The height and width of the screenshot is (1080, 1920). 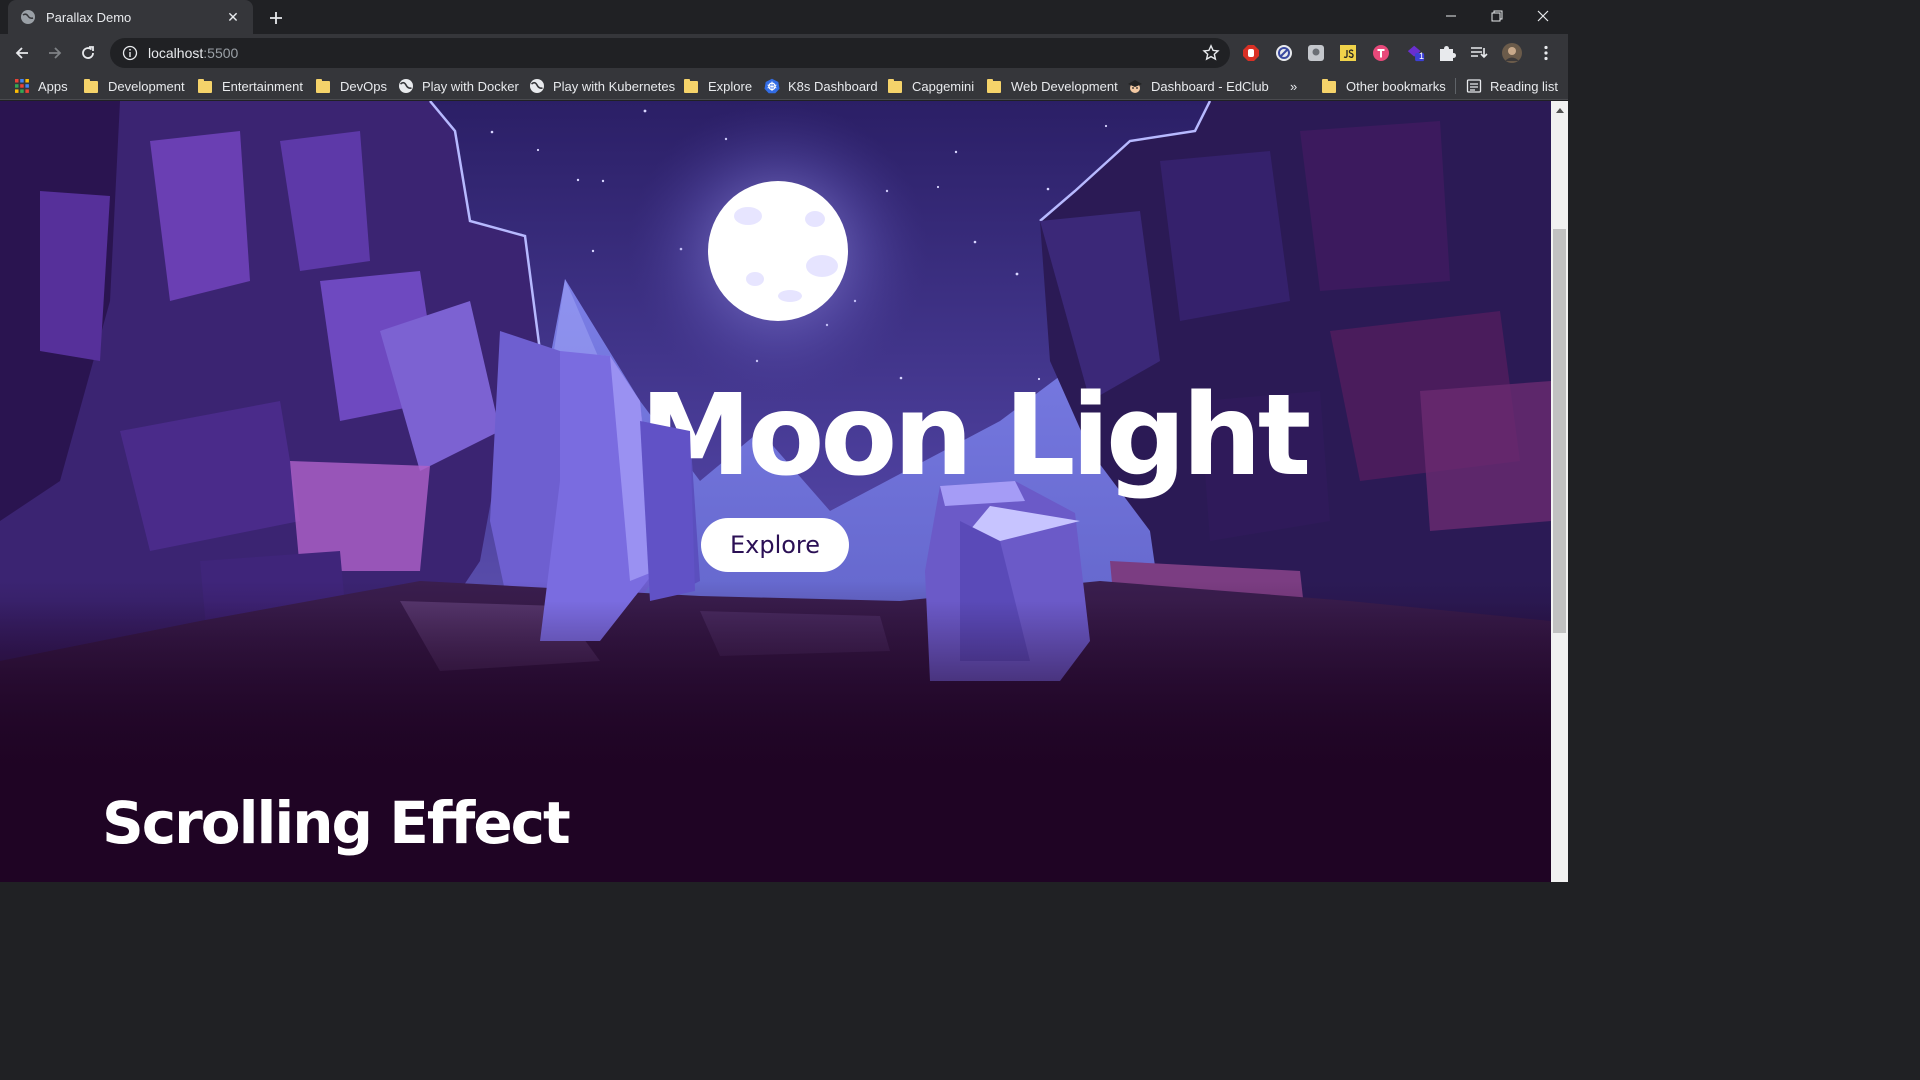 What do you see at coordinates (1348, 53) in the screenshot?
I see `js-icon` at bounding box center [1348, 53].